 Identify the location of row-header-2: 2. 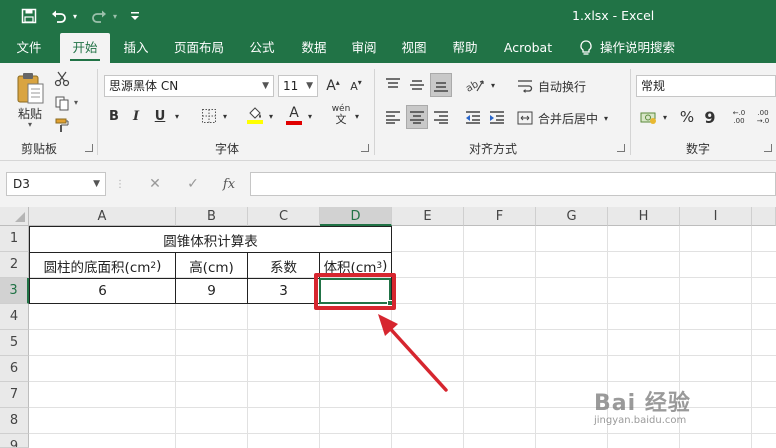
(14, 265).